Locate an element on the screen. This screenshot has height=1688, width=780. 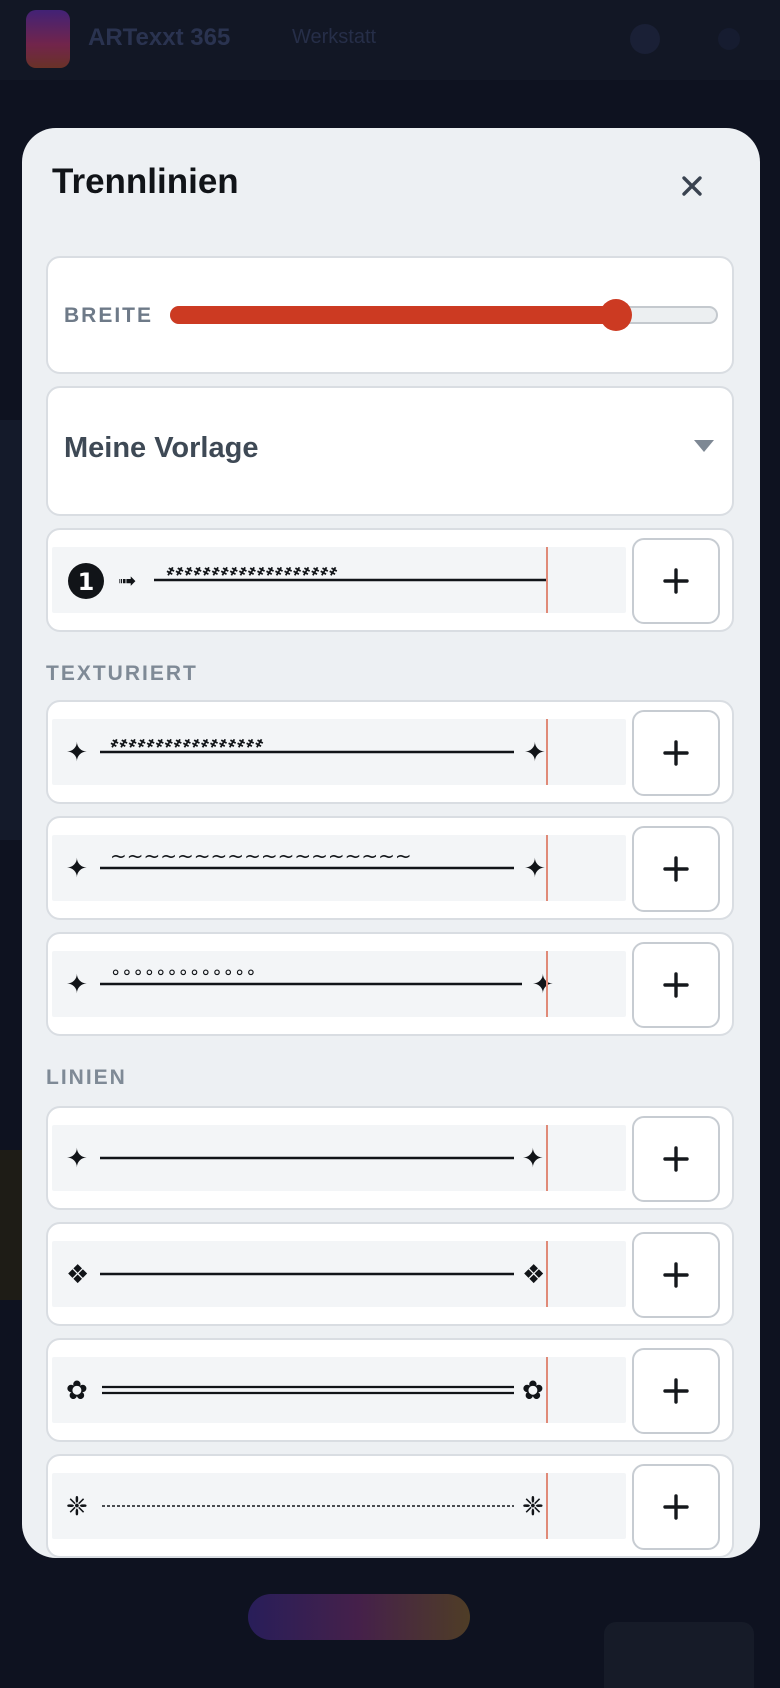
close-icon is located at coordinates (692, 186).